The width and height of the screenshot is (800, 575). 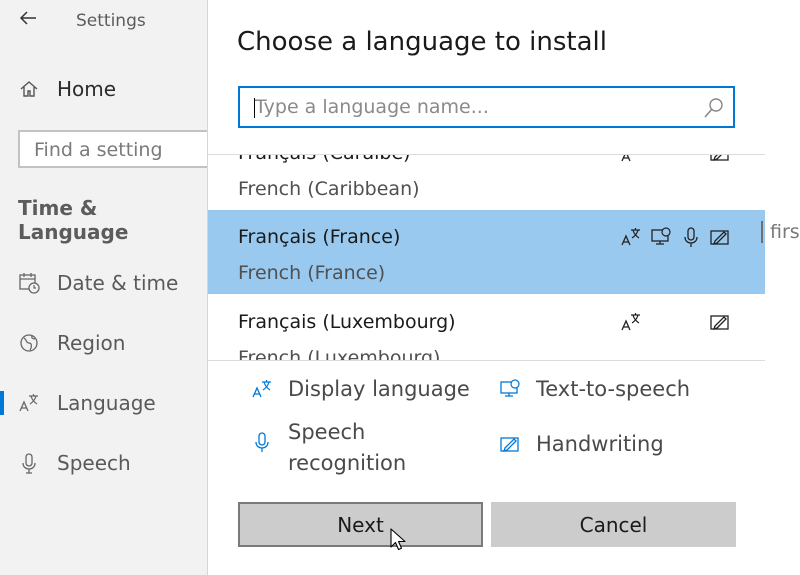 I want to click on find-setting-input: Find a setting, so click(x=118, y=149).